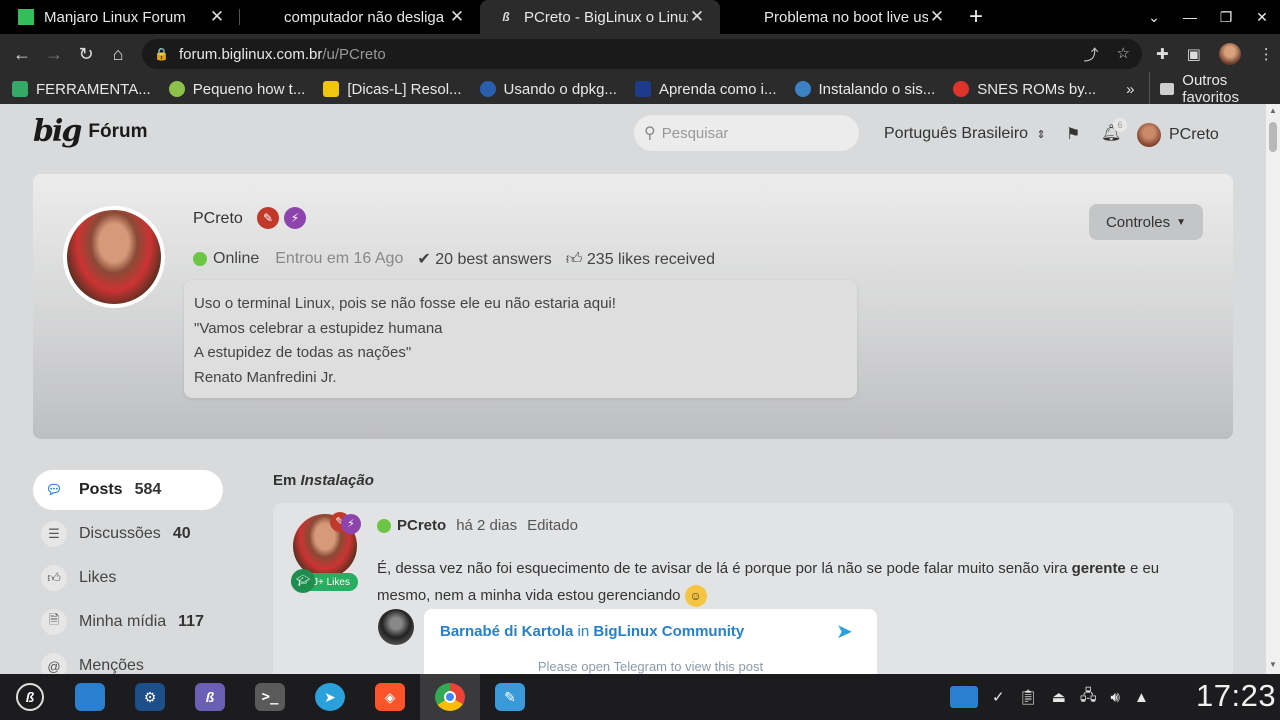 The image size is (1280, 720). I want to click on tab-problema-boot: Problema no boot live usb ✕, so click(840, 17).